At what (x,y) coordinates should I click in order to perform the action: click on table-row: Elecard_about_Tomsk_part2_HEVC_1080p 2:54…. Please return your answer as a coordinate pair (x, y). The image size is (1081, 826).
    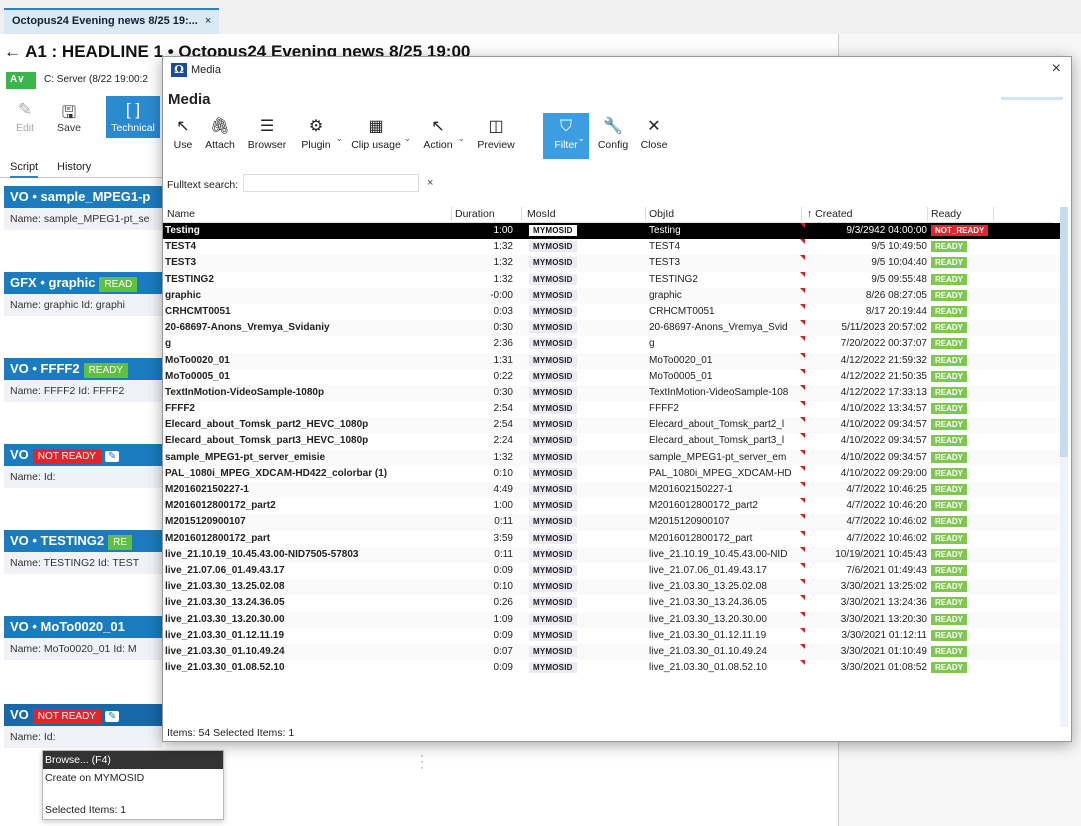
    Looking at the image, I should click on (613, 425).